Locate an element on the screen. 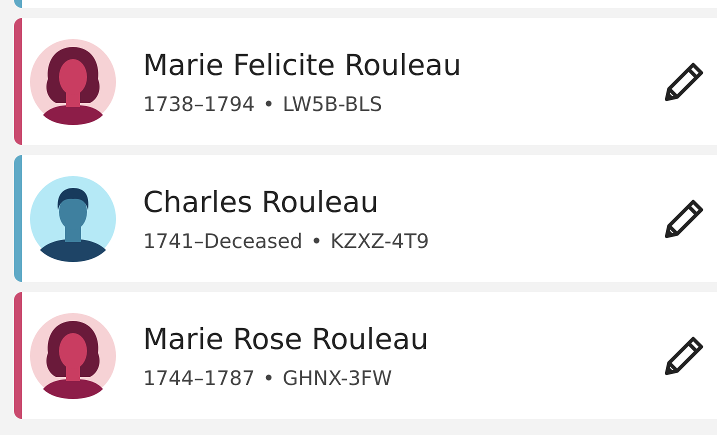 Image resolution: width=717 pixels, height=435 pixels. lifespan: 1741–Deceased is located at coordinates (223, 240).